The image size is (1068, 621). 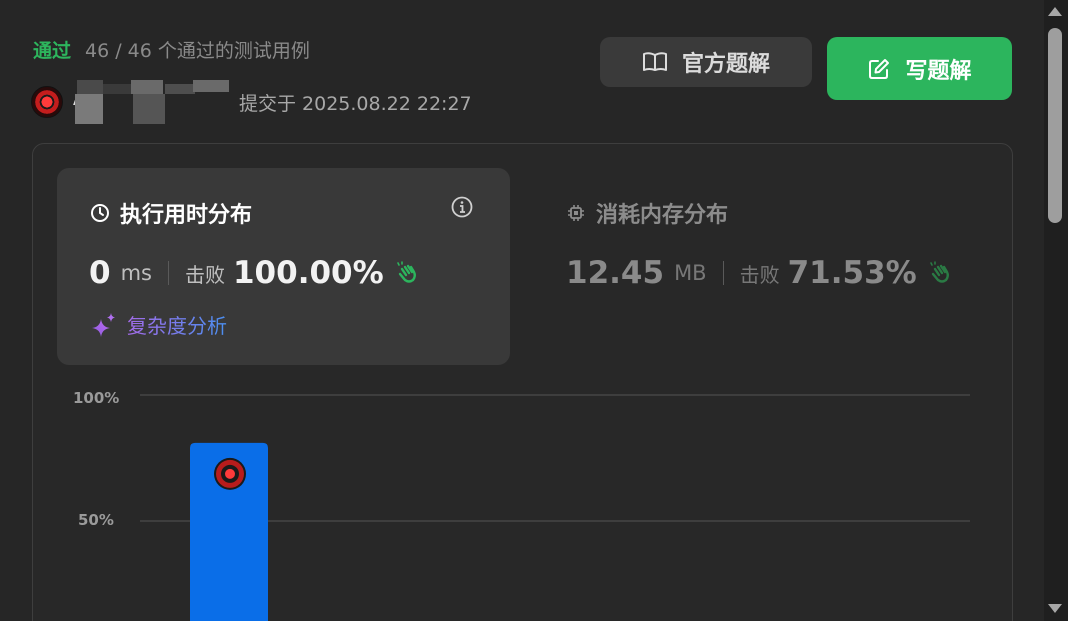 What do you see at coordinates (96, 398) in the screenshot?
I see `y-tick-label: 100%` at bounding box center [96, 398].